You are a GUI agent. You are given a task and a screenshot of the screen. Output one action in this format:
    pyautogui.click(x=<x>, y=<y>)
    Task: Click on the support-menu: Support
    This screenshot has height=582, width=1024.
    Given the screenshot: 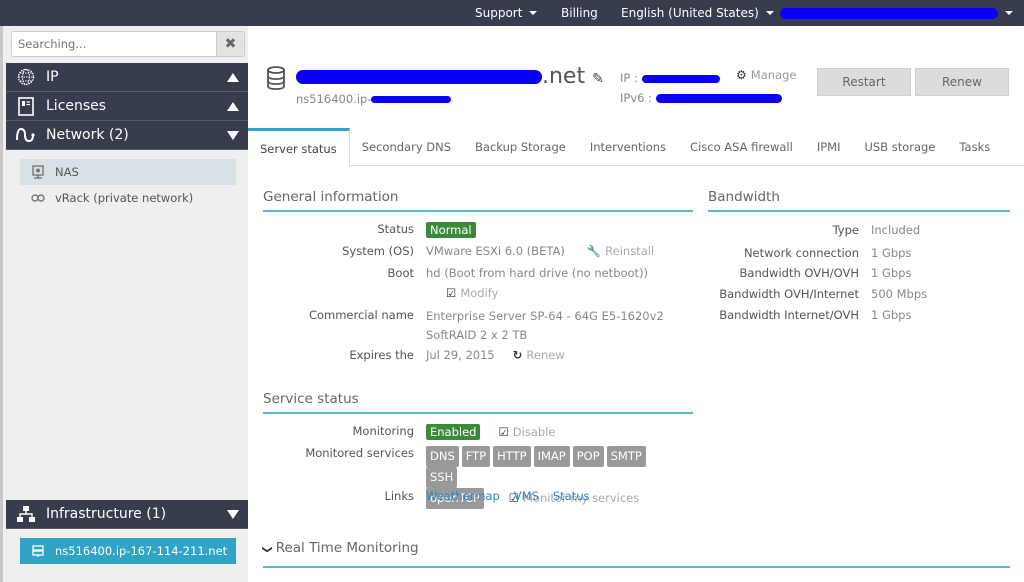 What is the action you would take?
    pyautogui.click(x=506, y=13)
    